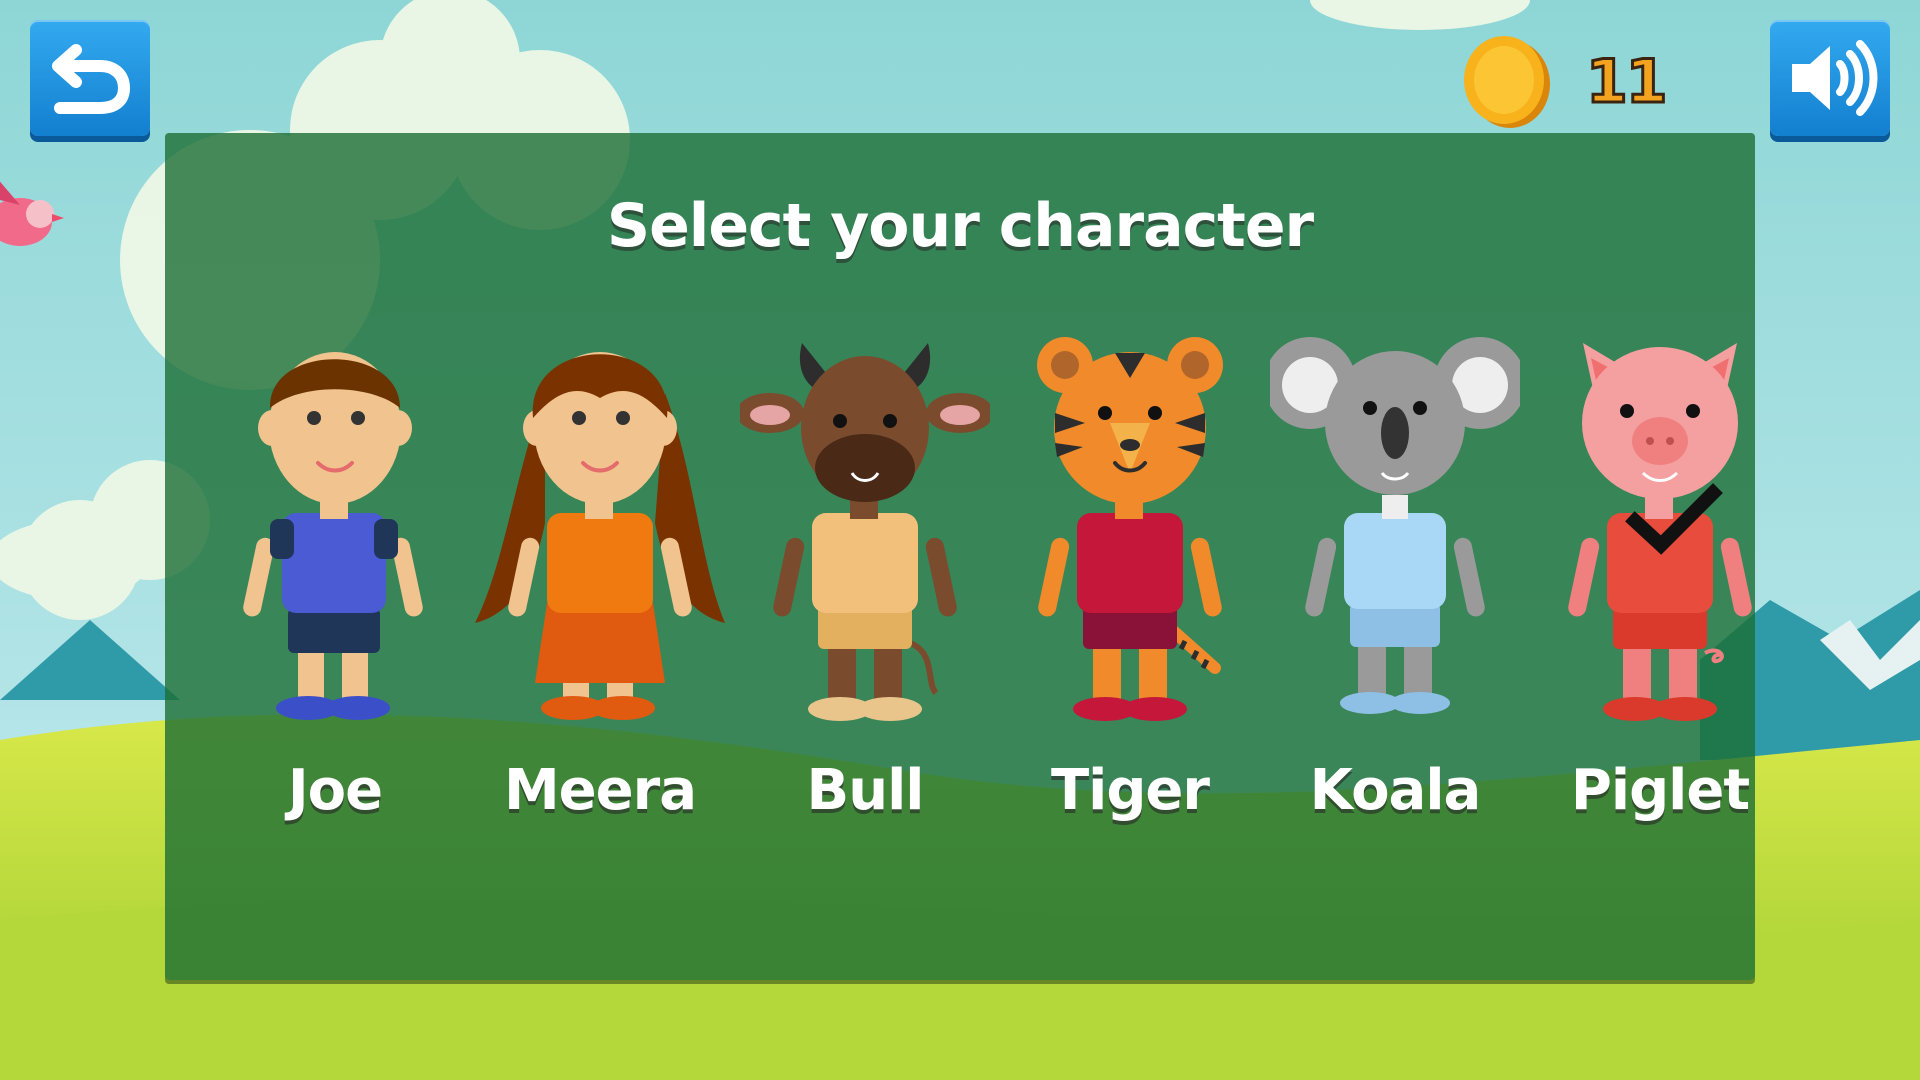 The width and height of the screenshot is (1920, 1080). I want to click on back-button, so click(90, 78).